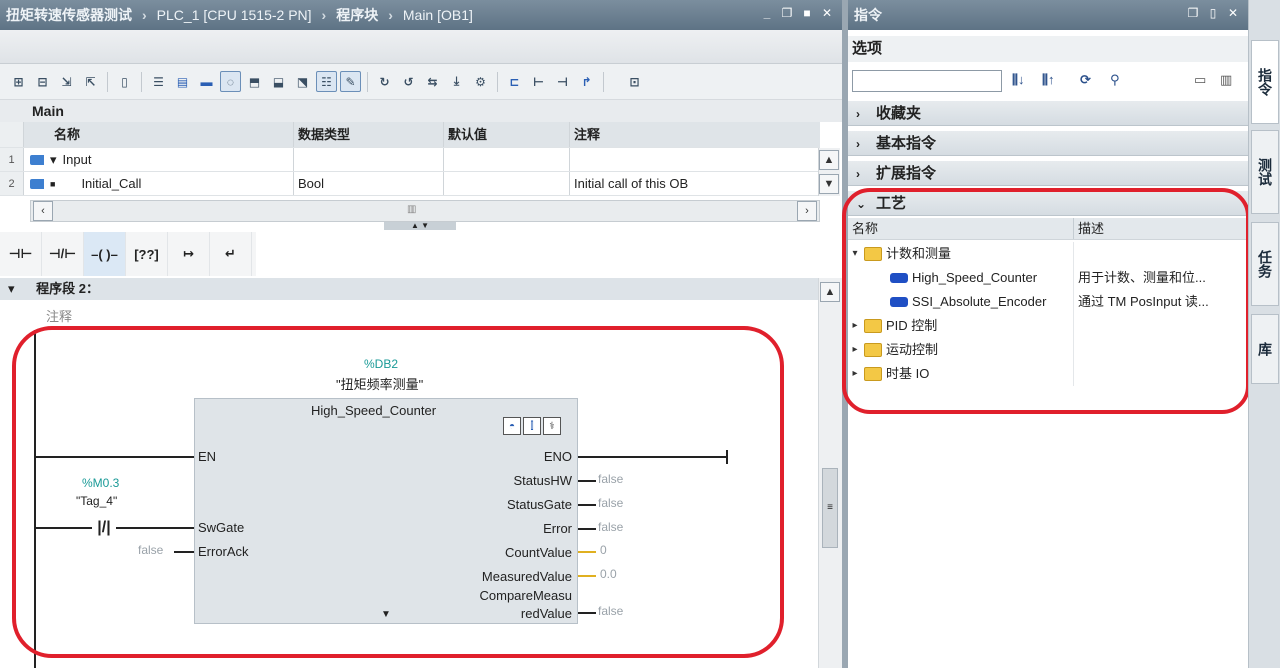  I want to click on editor-tool-strip, so click(421, 47).